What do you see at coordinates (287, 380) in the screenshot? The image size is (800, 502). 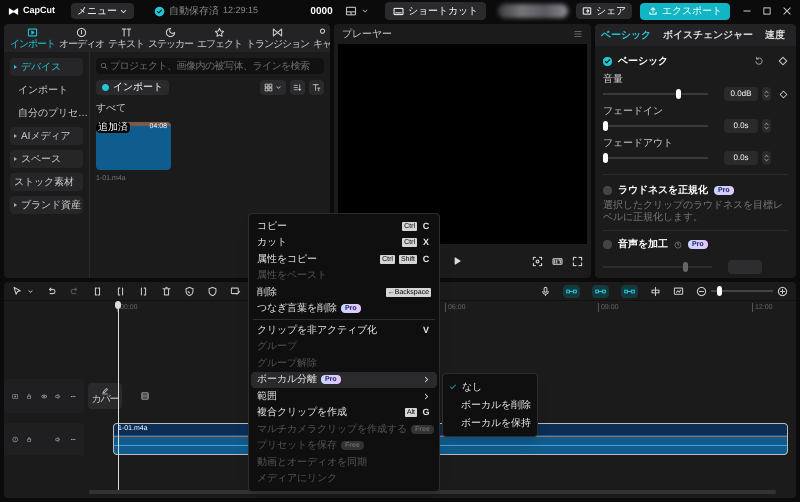 I see `menu-item-label: ボーカル分離` at bounding box center [287, 380].